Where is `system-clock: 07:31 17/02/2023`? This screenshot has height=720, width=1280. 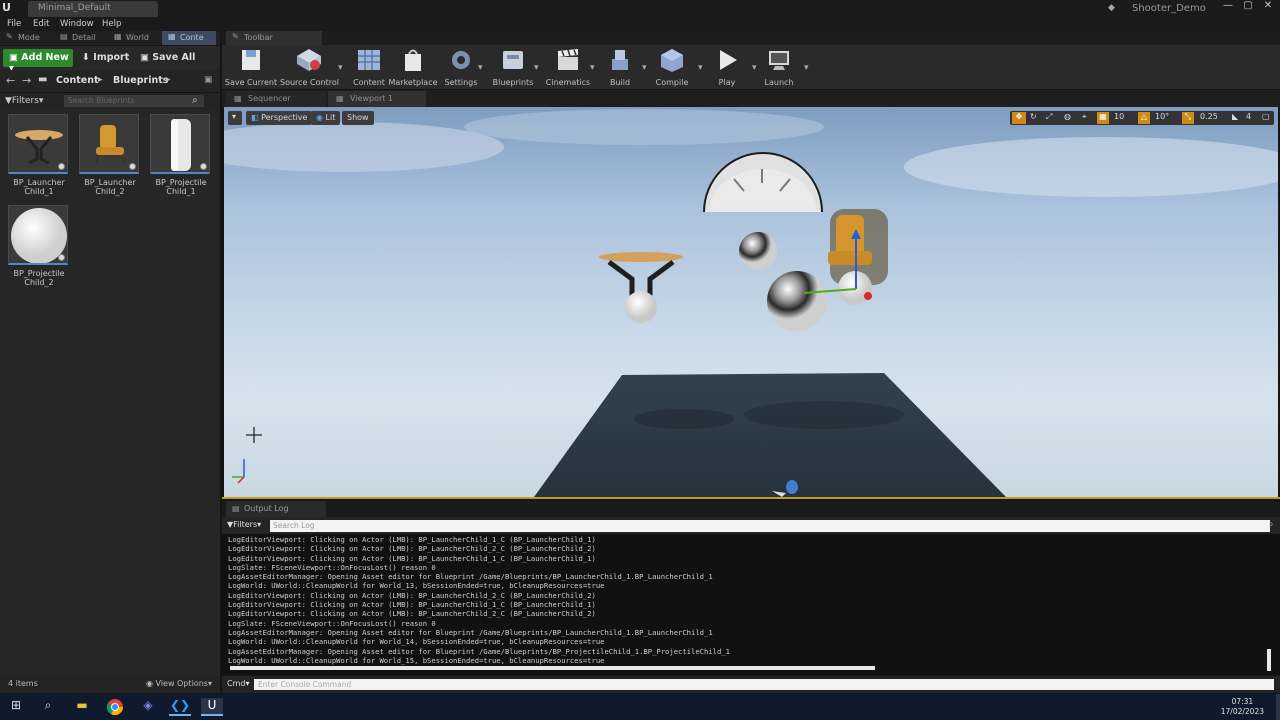
system-clock: 07:31 17/02/2023 is located at coordinates (1242, 707).